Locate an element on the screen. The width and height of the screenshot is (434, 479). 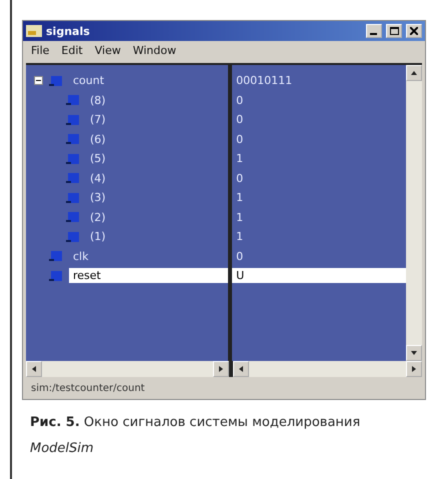
signal-name: (1) is located at coordinates (98, 236).